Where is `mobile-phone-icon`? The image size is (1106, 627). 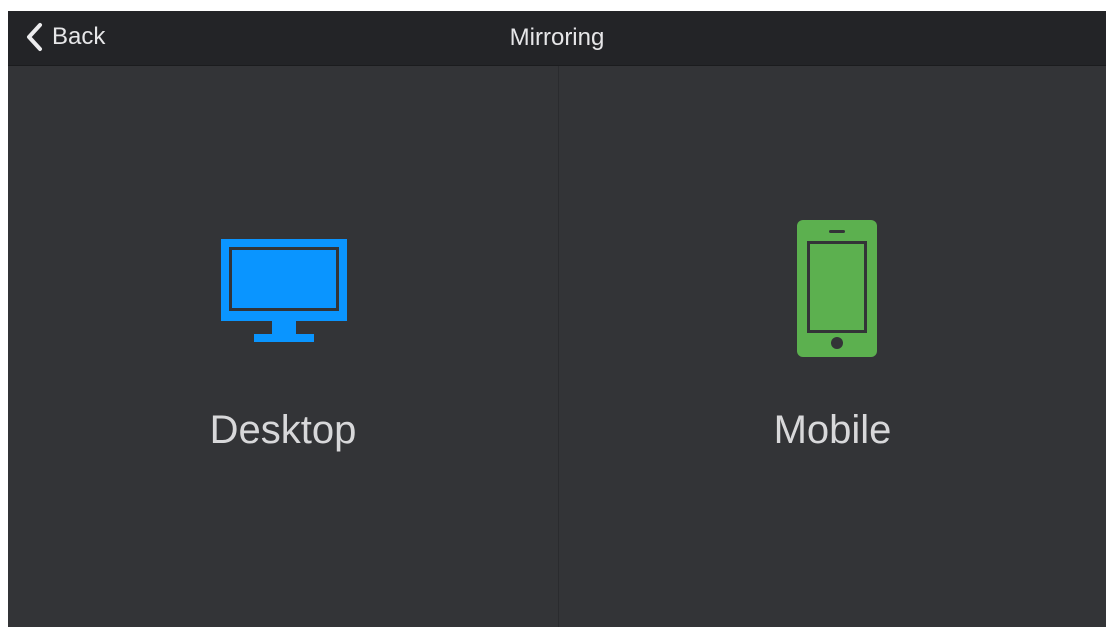 mobile-phone-icon is located at coordinates (837, 288).